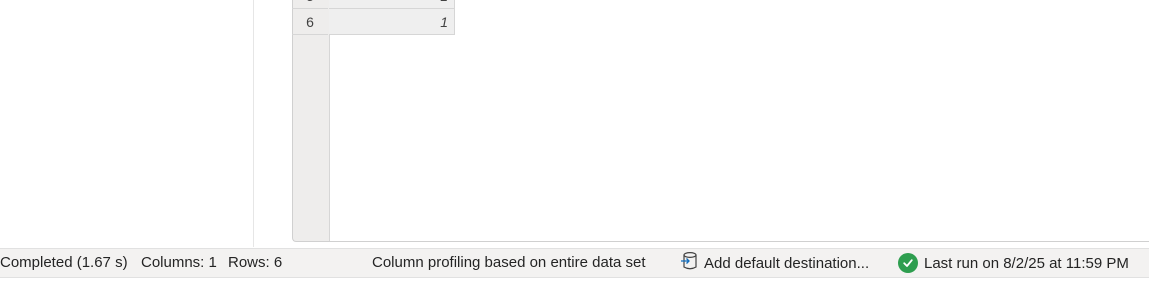 The width and height of the screenshot is (1149, 281). I want to click on last-run-status: Last run on 8/2/25 at 11:59 PM, so click(1013, 263).